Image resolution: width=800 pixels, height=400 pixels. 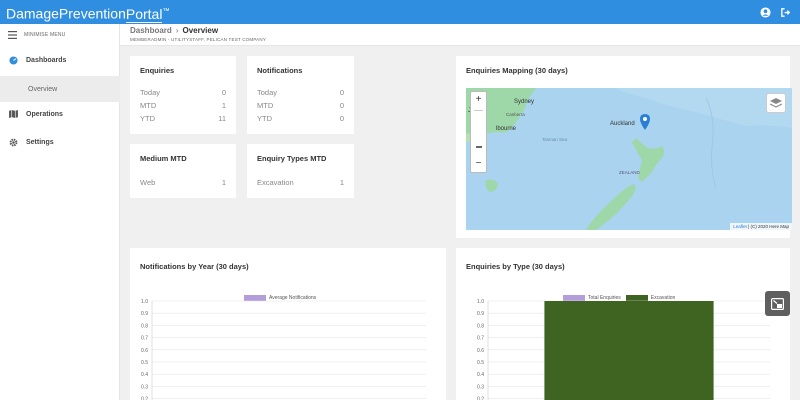 I want to click on sign-out-icon, so click(x=785, y=12).